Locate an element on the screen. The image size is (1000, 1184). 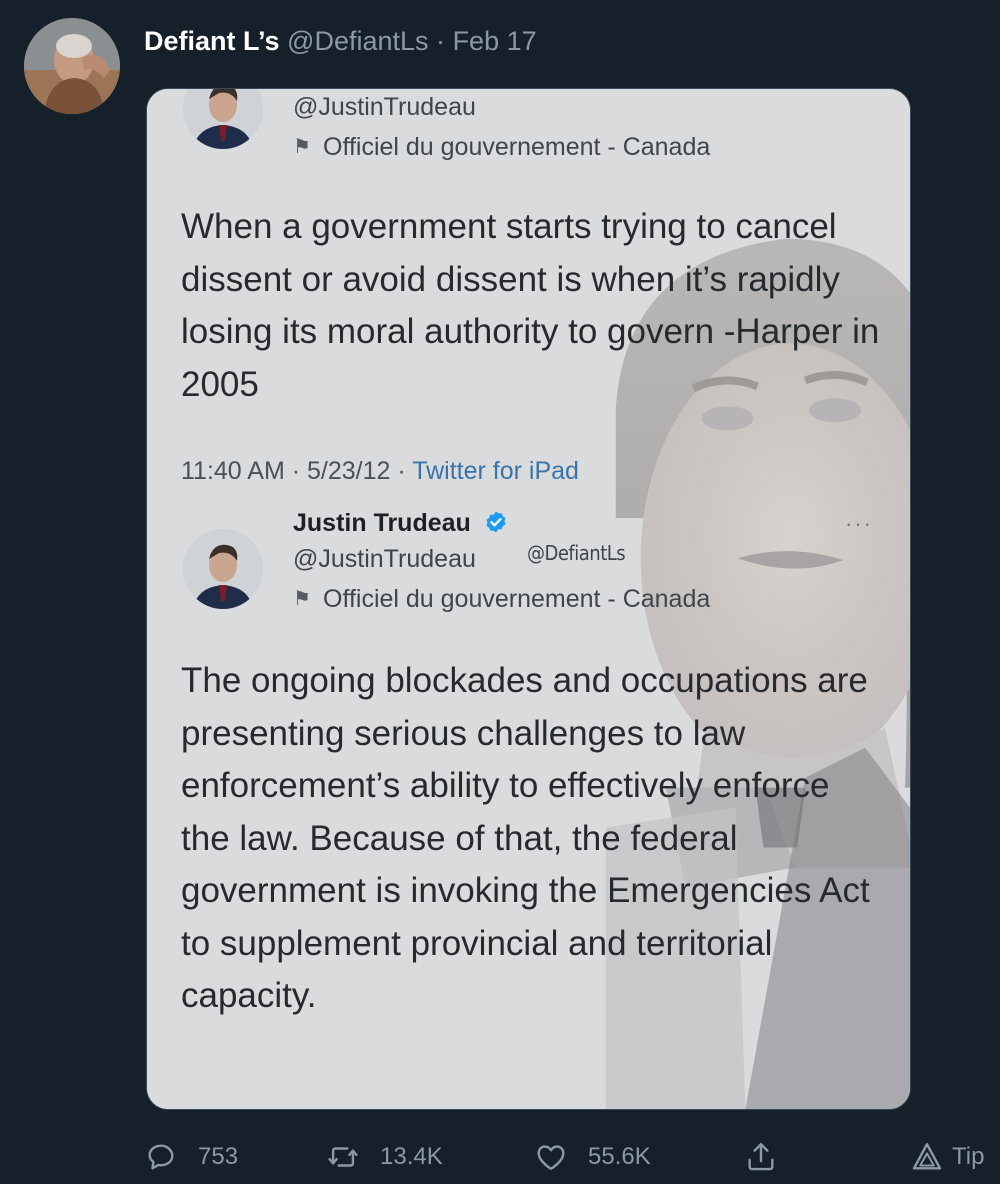
reply-icon is located at coordinates (161, 1157).